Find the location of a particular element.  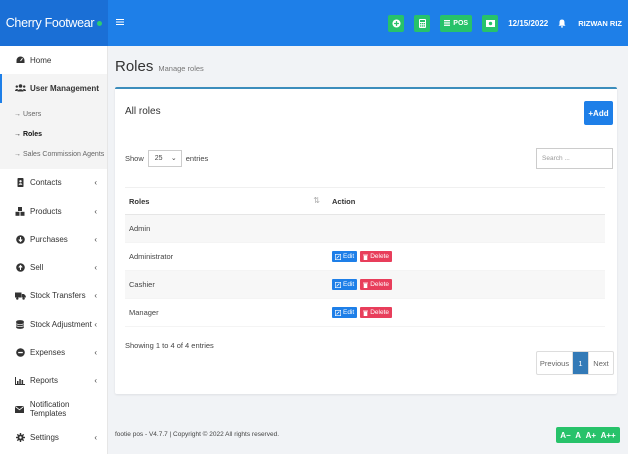

money-icon is located at coordinates (490, 23).